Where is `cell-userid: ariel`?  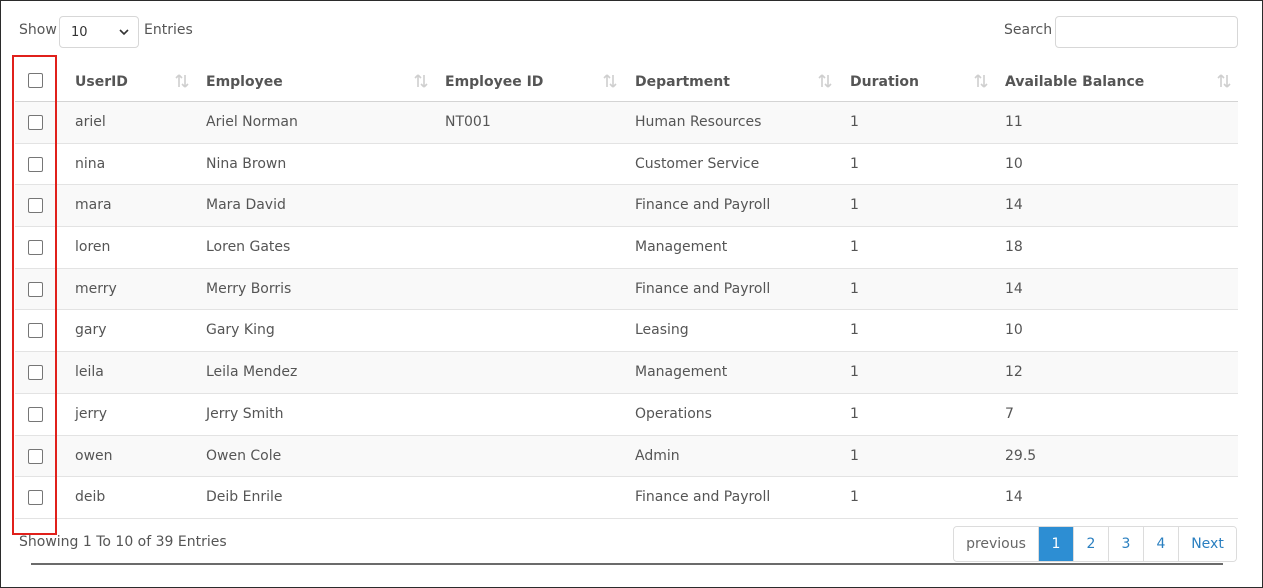 cell-userid: ariel is located at coordinates (90, 122).